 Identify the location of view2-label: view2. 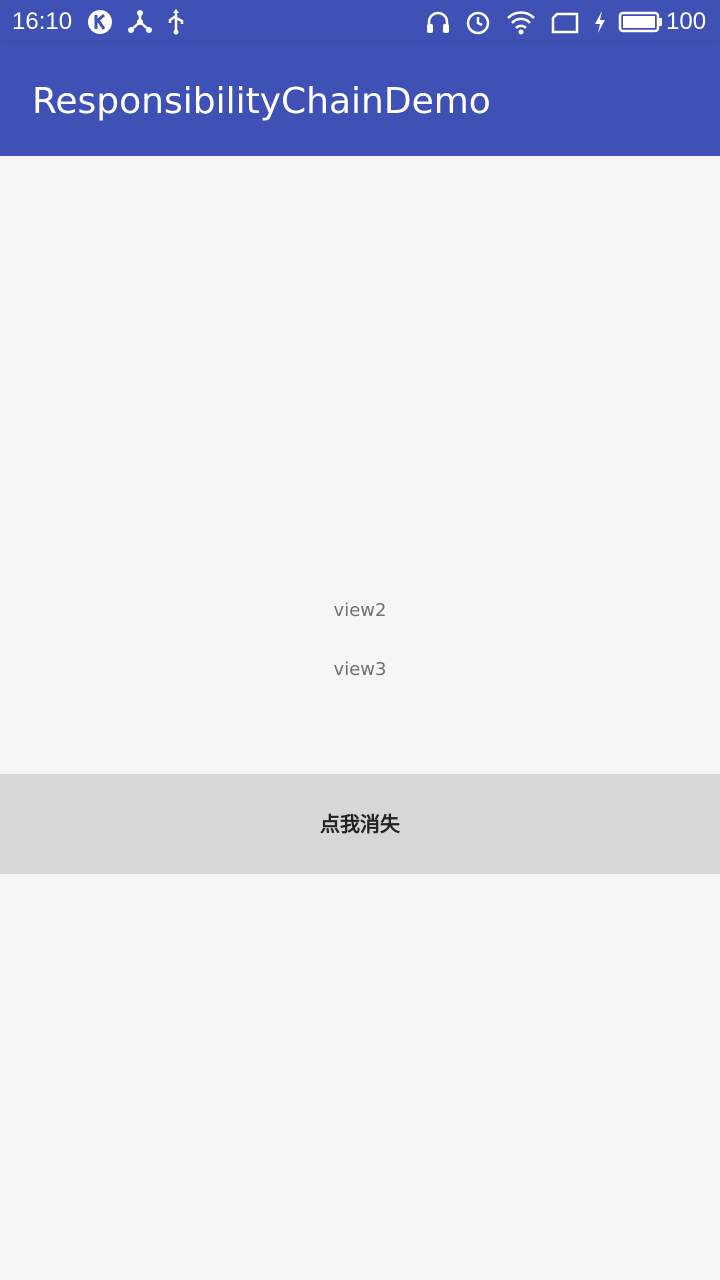
(360, 611).